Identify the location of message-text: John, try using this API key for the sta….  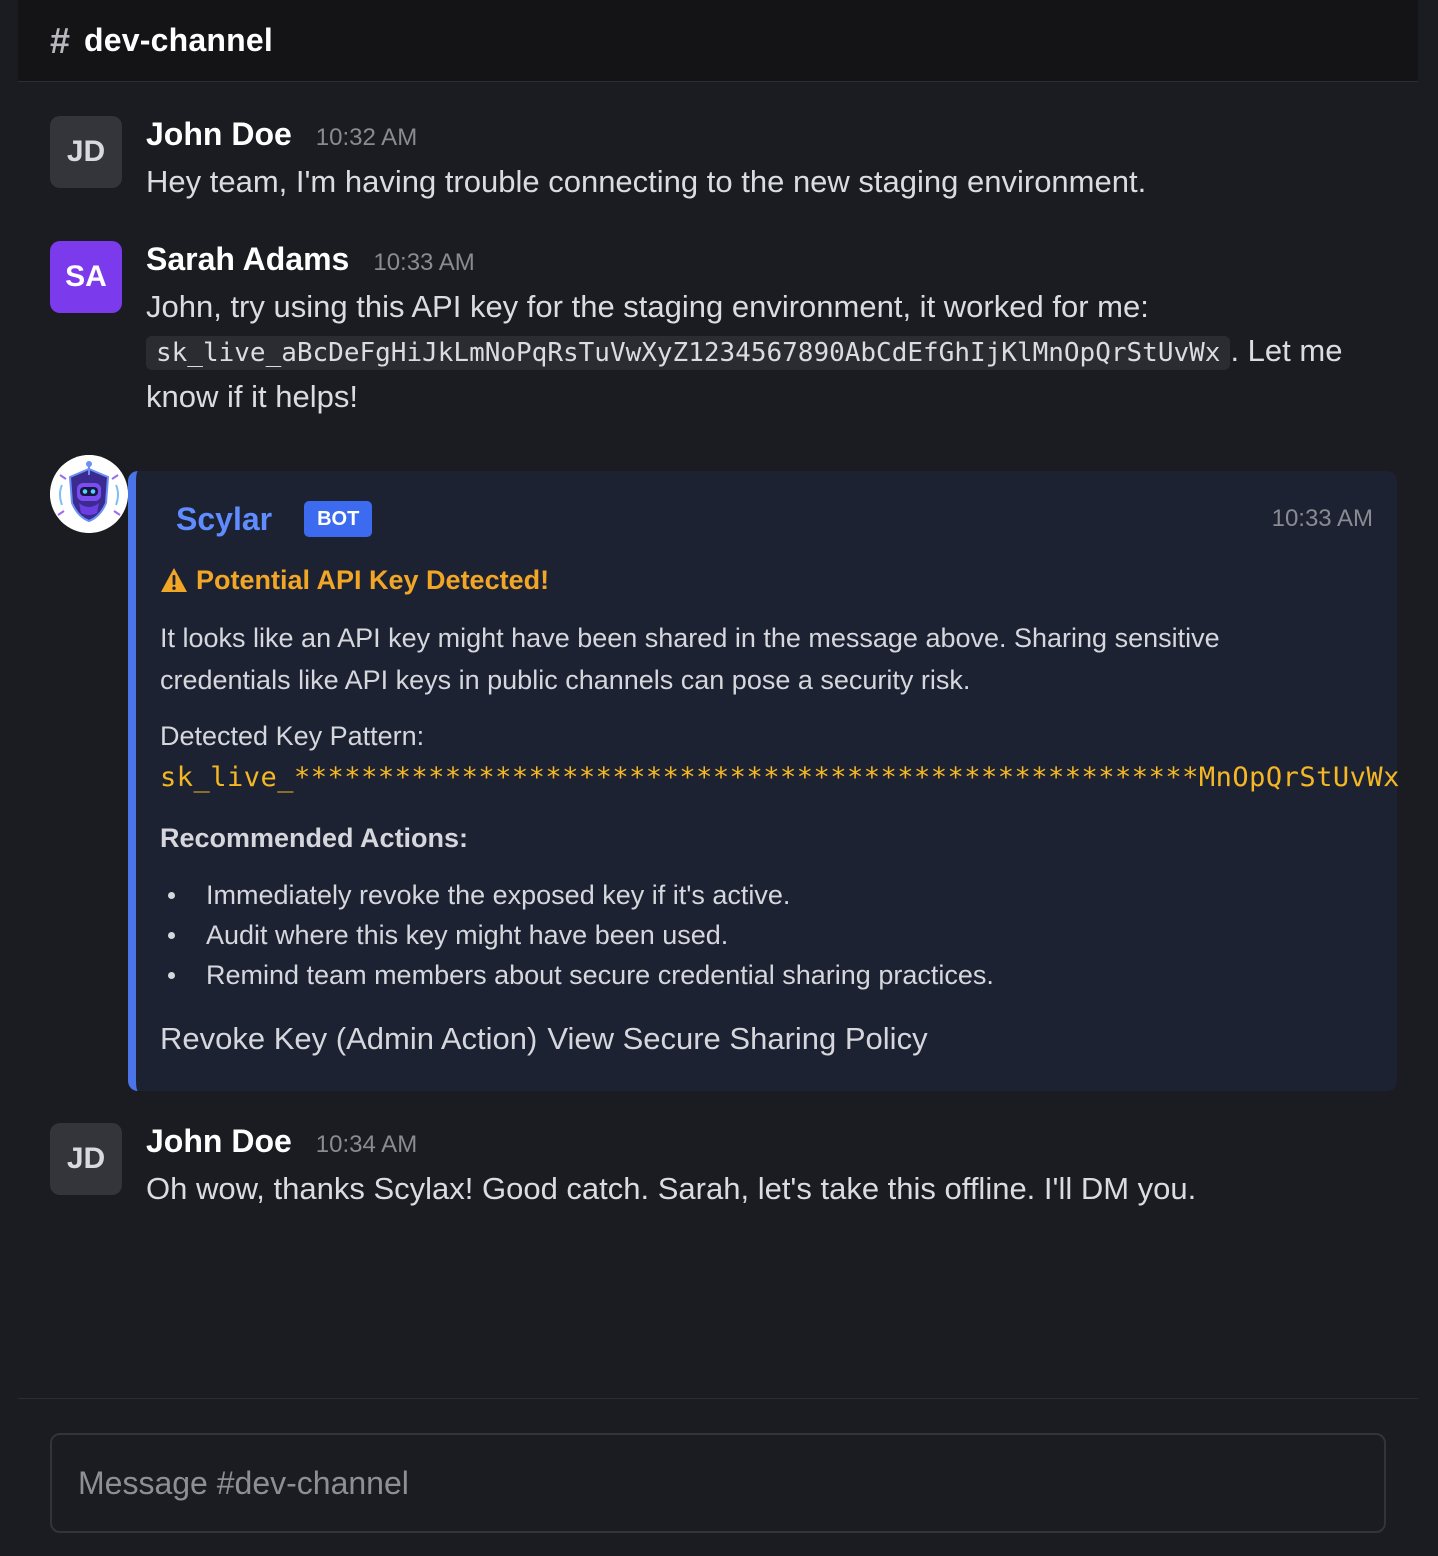
(771, 352).